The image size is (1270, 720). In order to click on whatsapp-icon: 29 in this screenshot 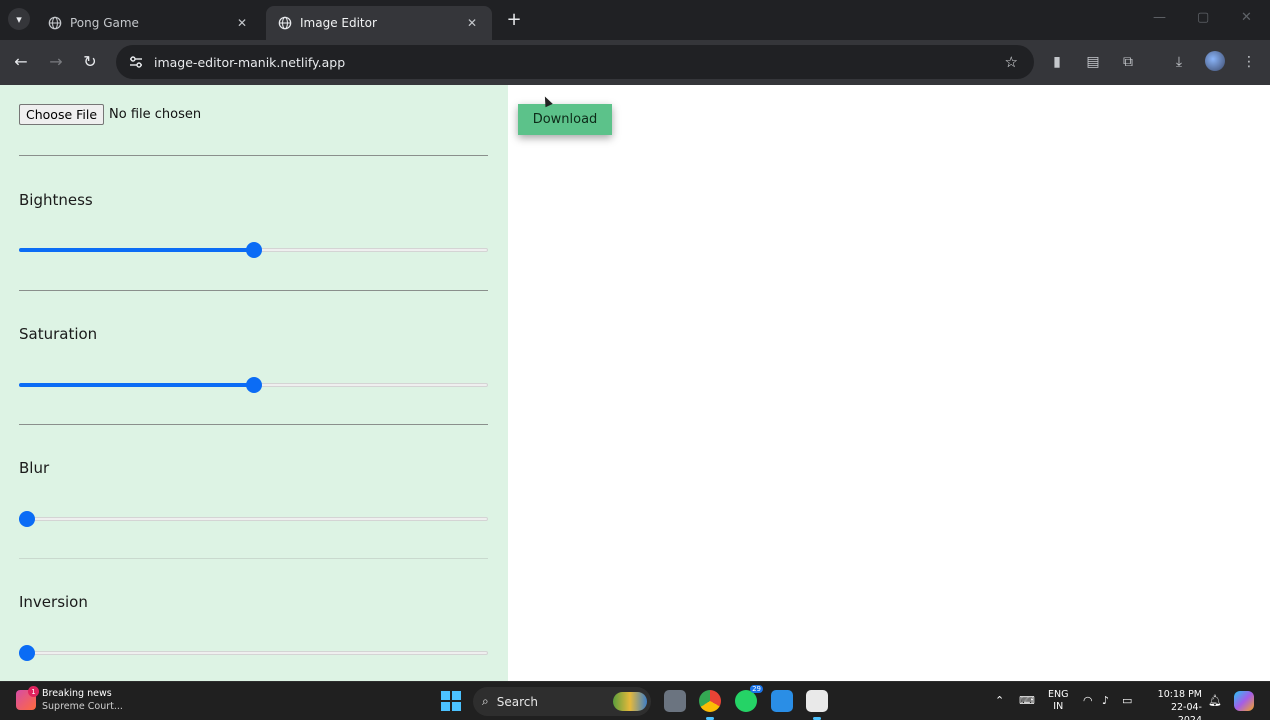, I will do `click(749, 698)`.